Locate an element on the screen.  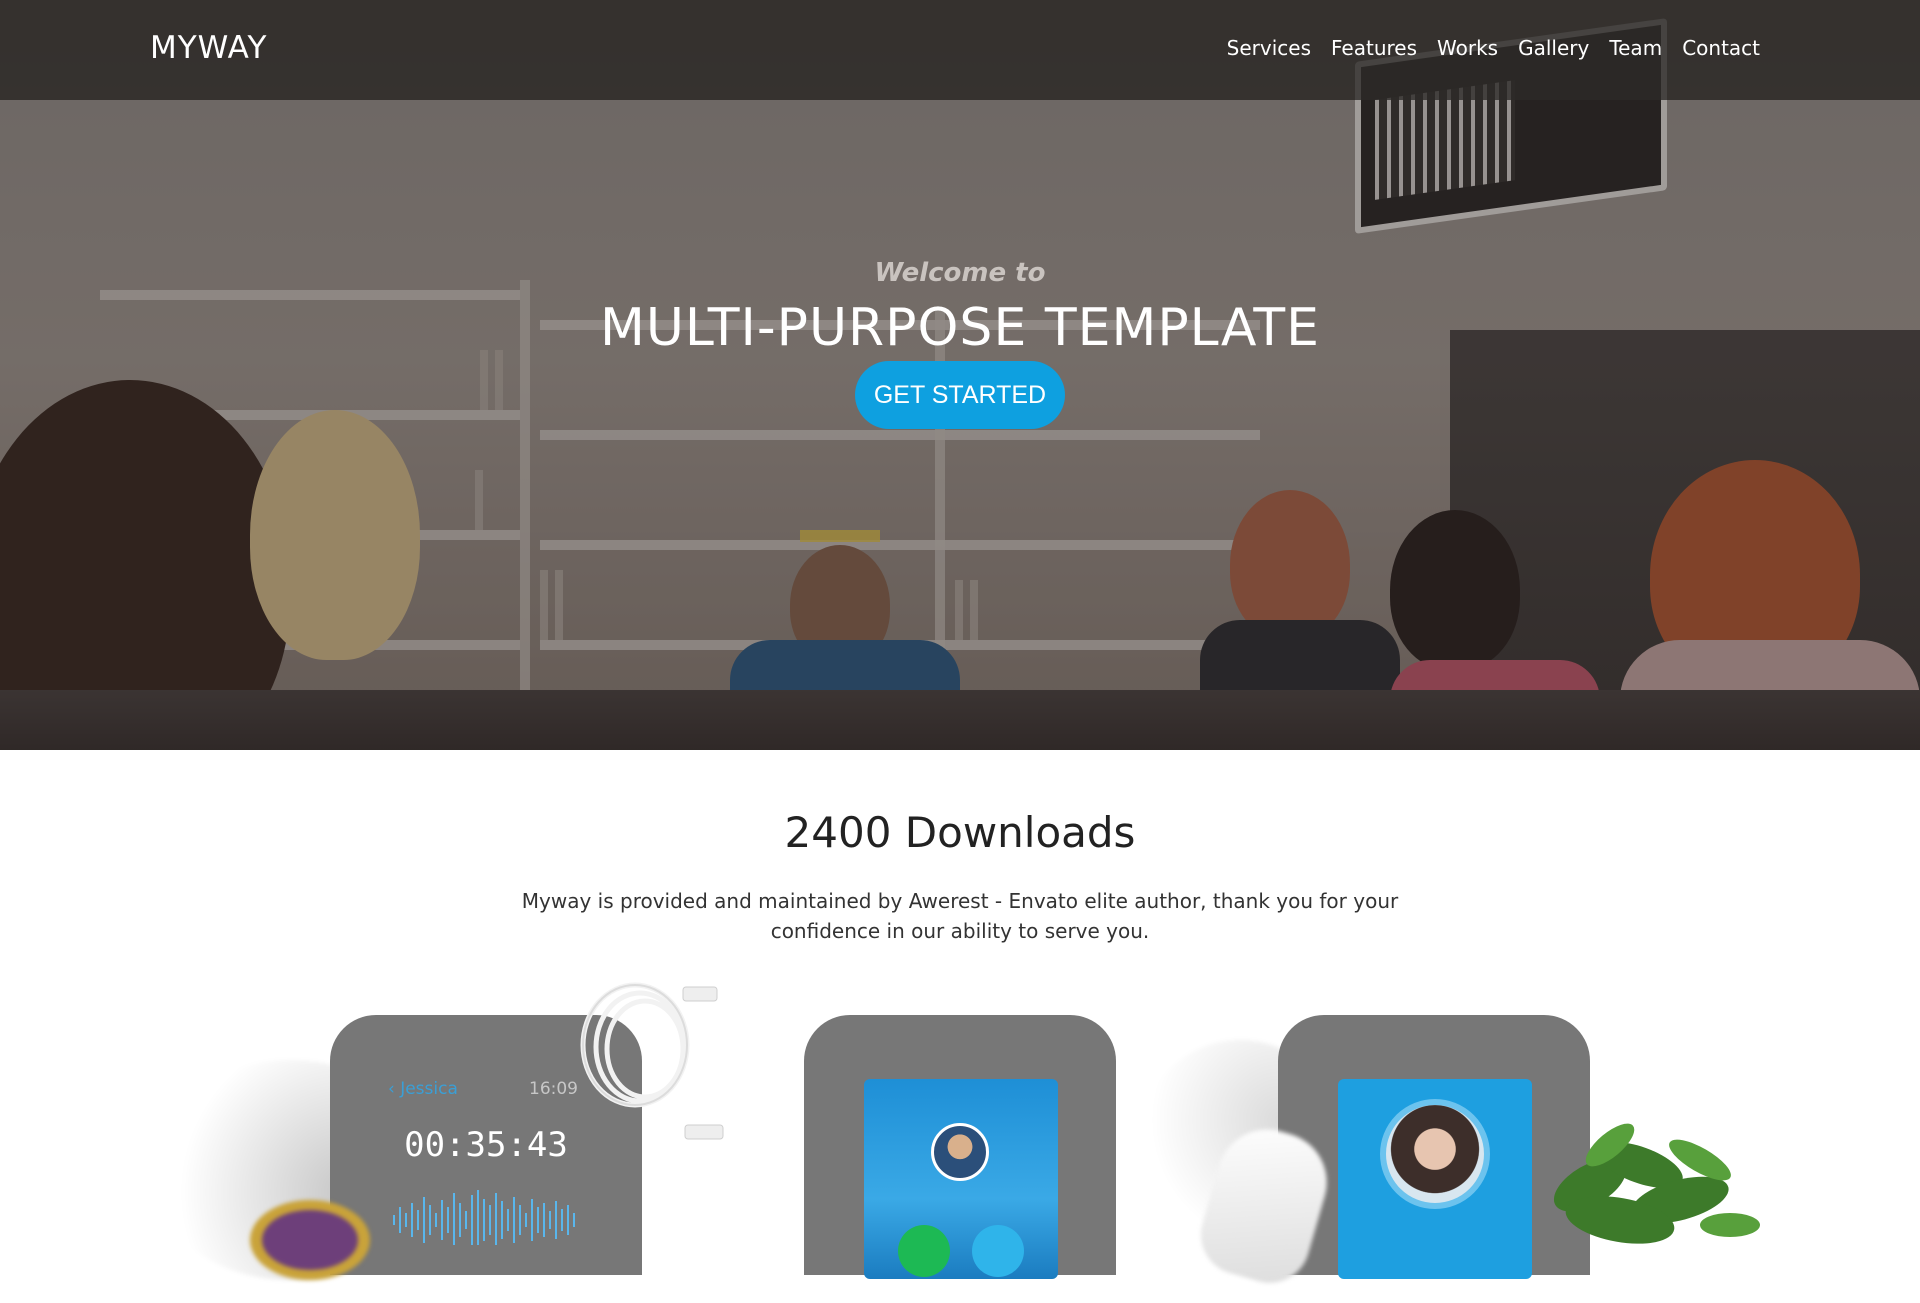
charging-cable-image is located at coordinates (652, 1061).